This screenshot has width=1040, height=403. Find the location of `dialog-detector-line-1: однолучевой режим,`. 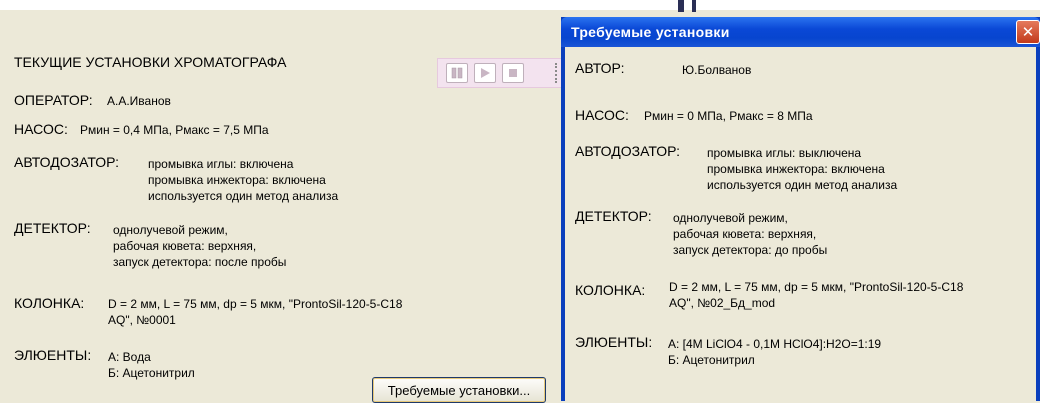

dialog-detector-line-1: однолучевой режим, is located at coordinates (730, 218).